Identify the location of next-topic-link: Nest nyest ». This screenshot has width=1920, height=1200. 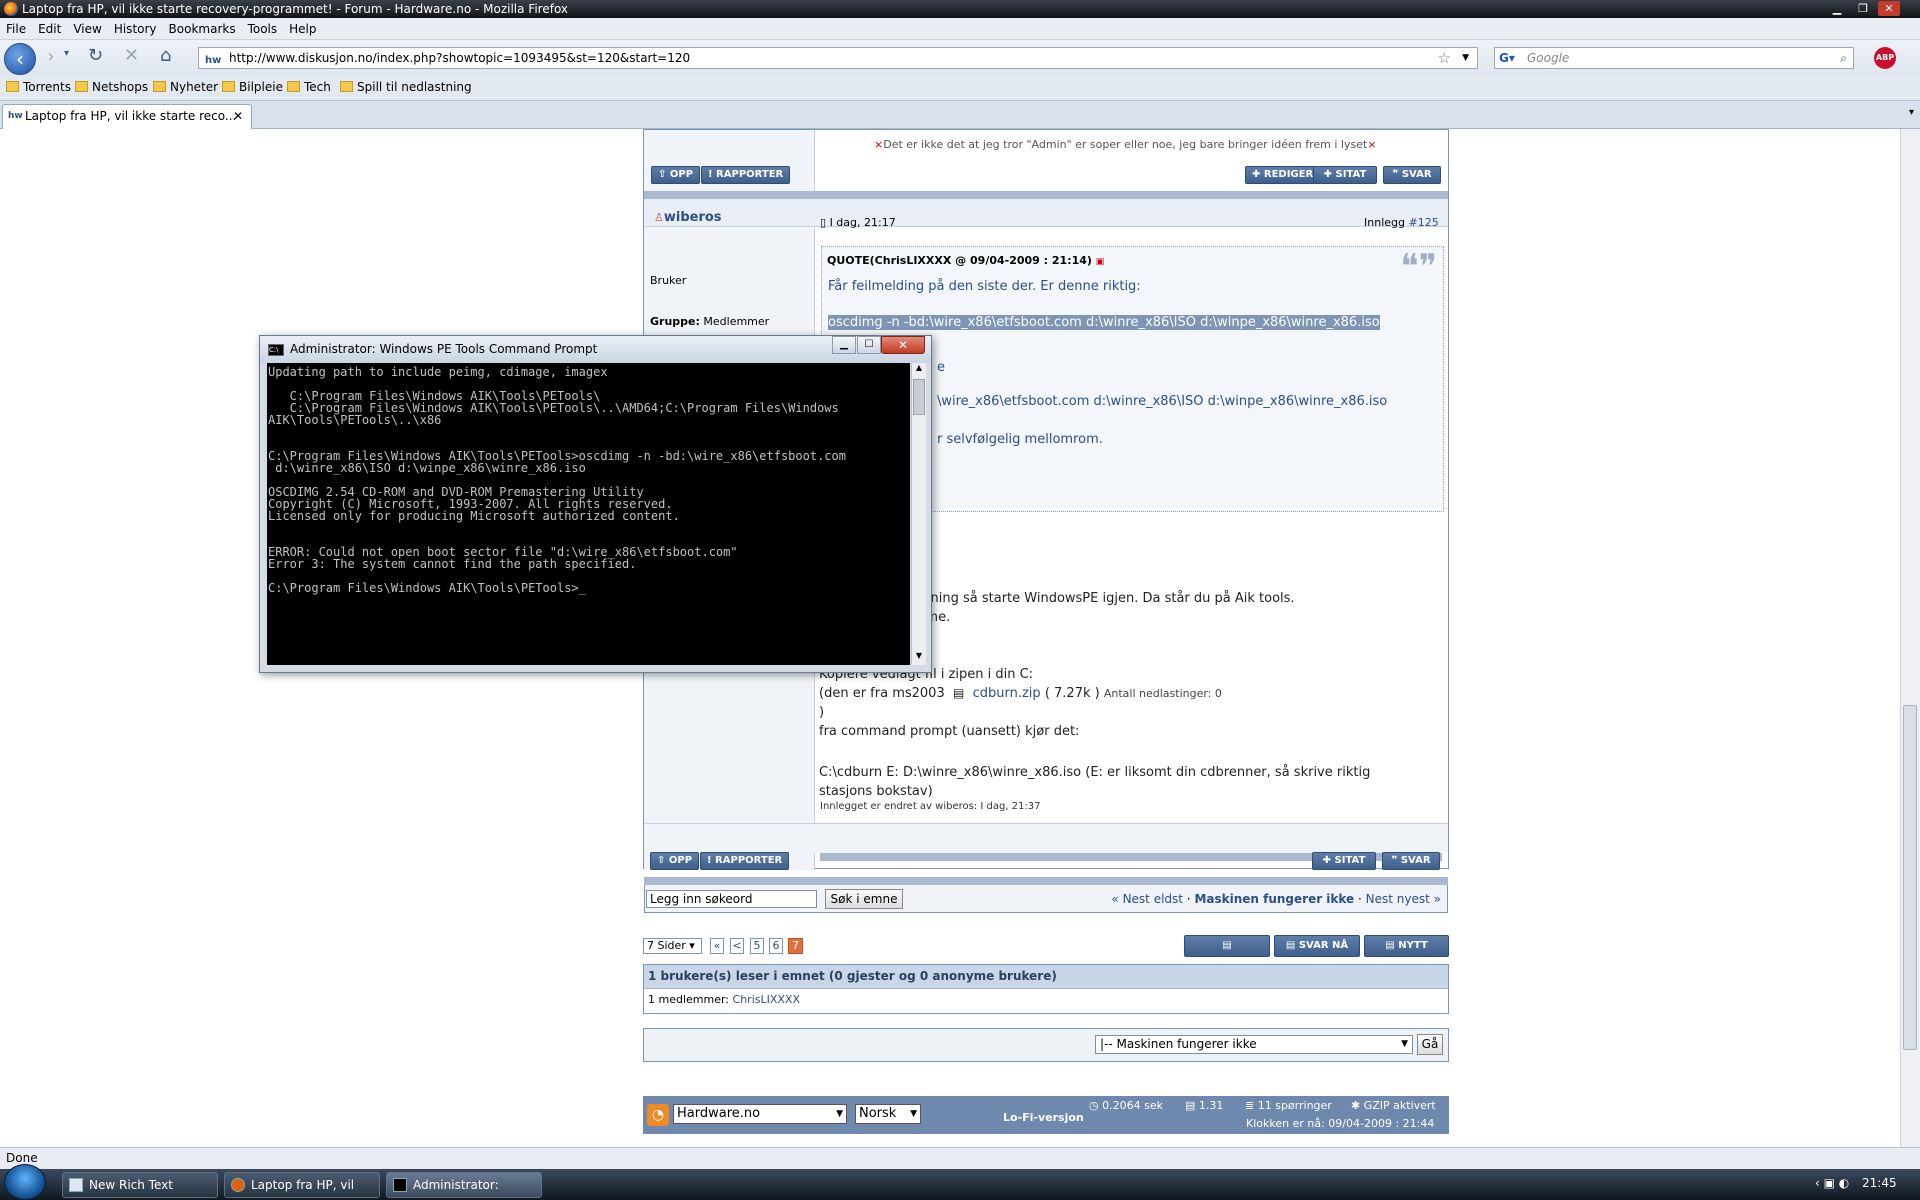
(1403, 899).